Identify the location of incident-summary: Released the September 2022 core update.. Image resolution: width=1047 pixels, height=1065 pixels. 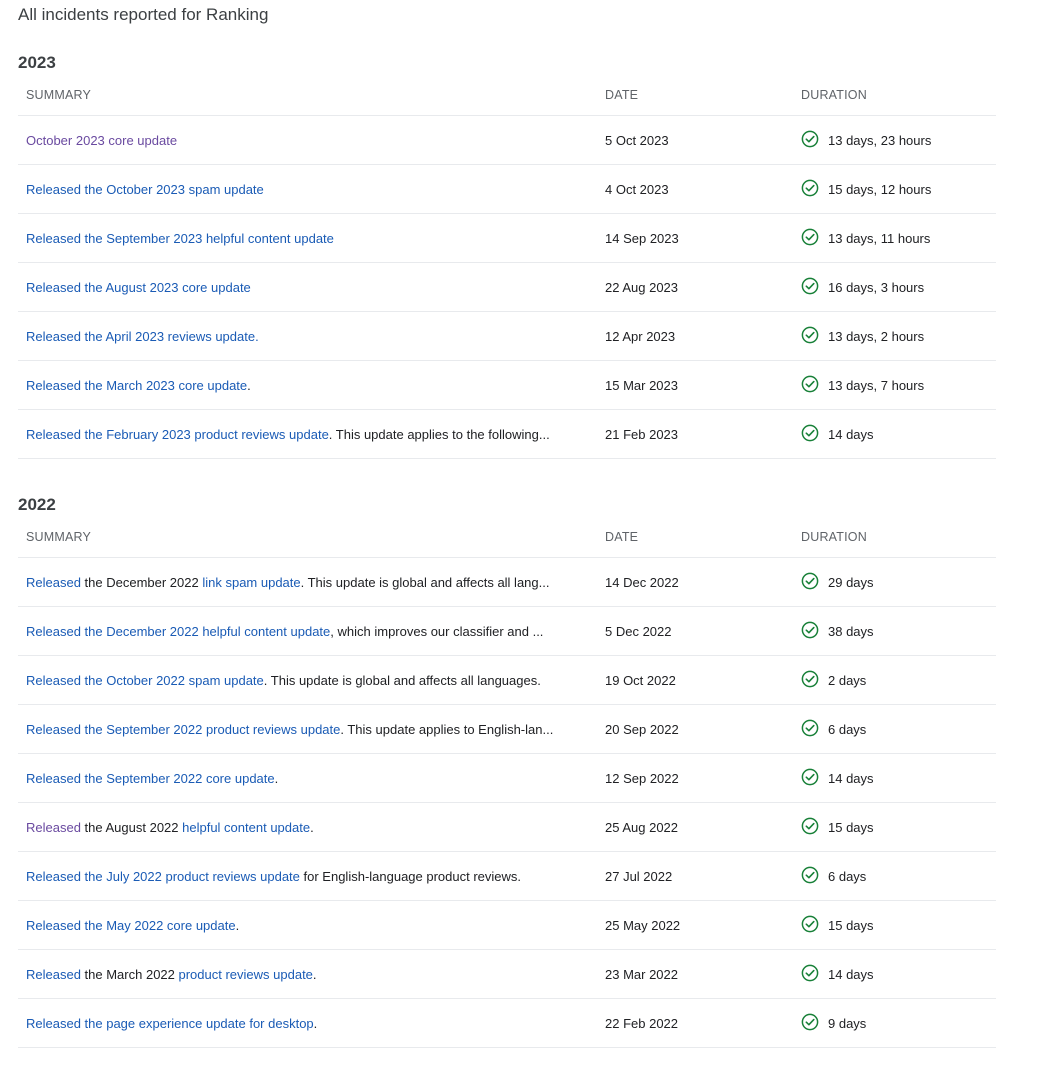
(311, 778).